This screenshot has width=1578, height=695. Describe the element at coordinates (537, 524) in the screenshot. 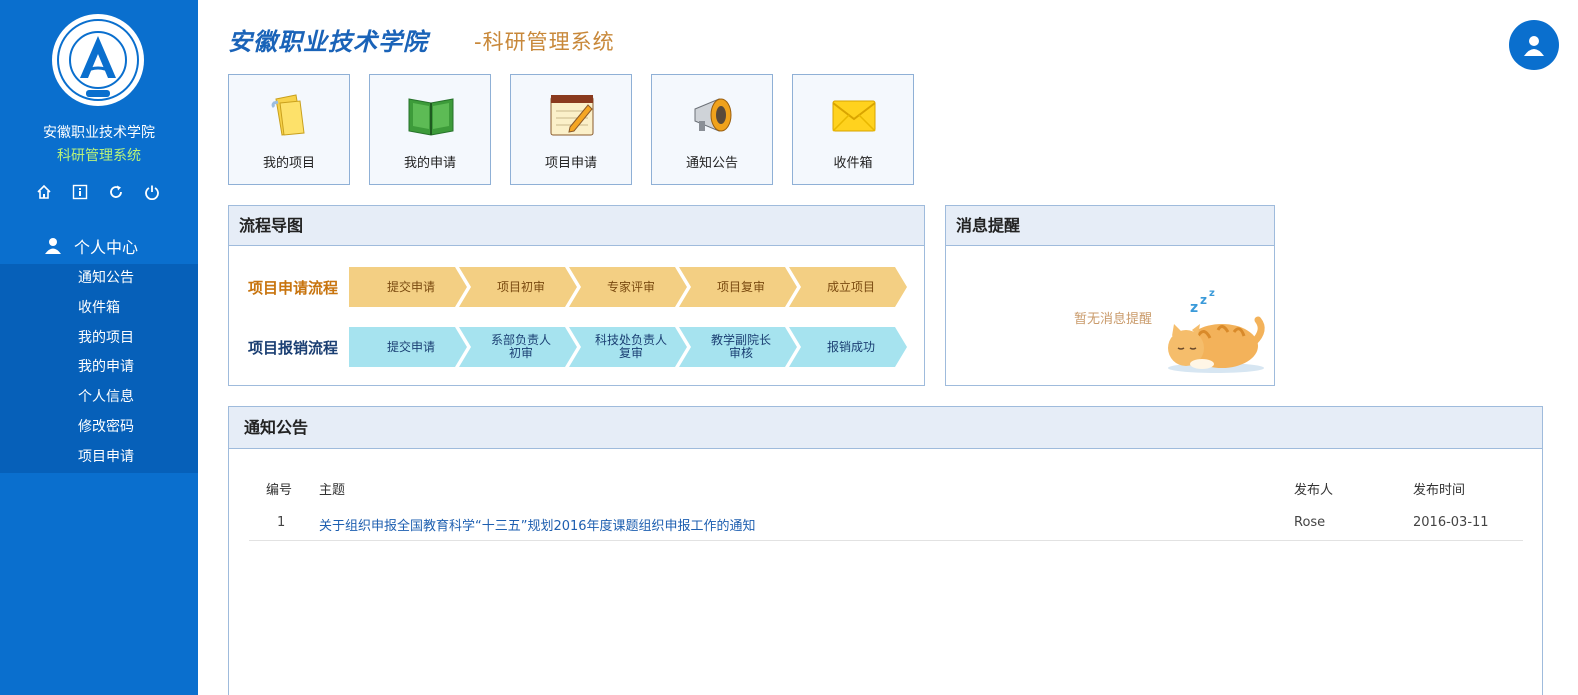

I see `row-subject-link: 关于组织申报全国教育科学“十三五”规划2016年度课题组织申报工作的通知` at that location.